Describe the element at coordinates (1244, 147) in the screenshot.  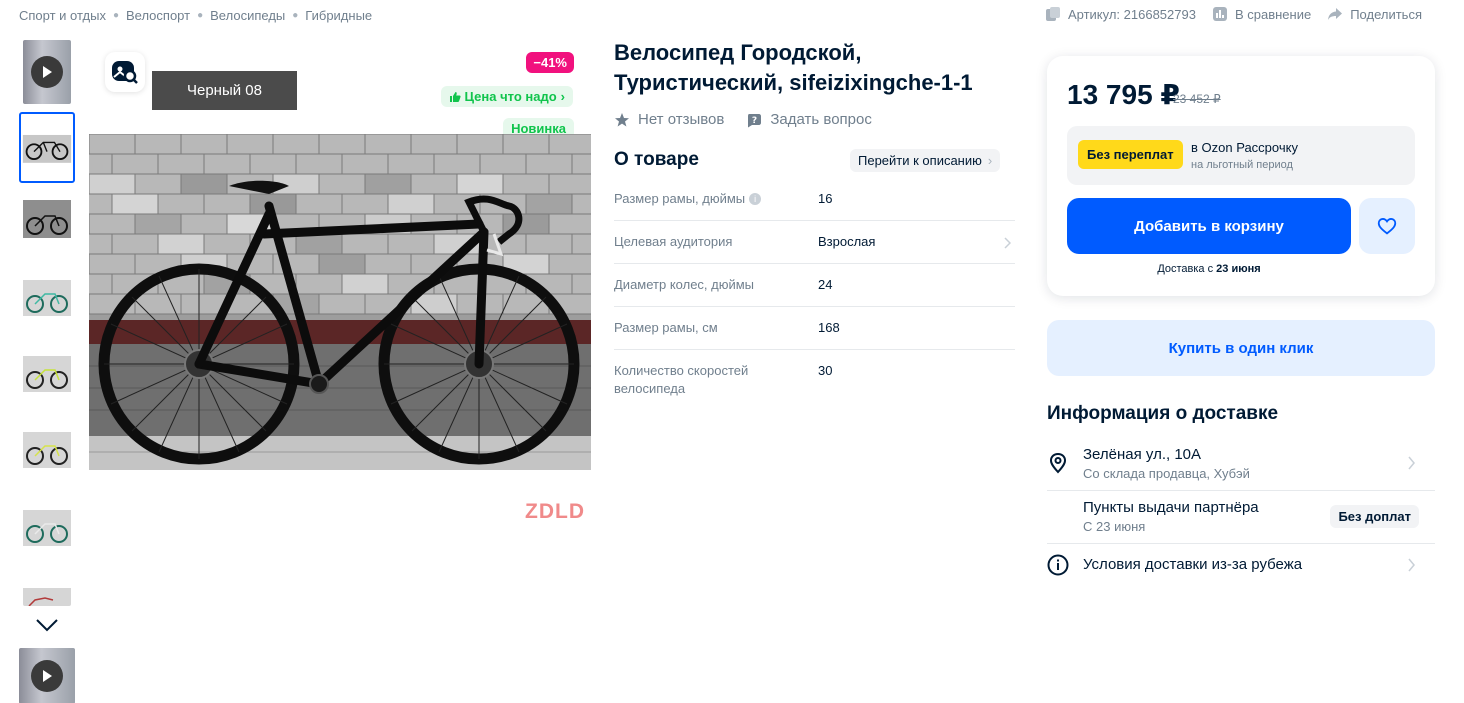
I see `installment-title: в Ozon Рассрочку` at that location.